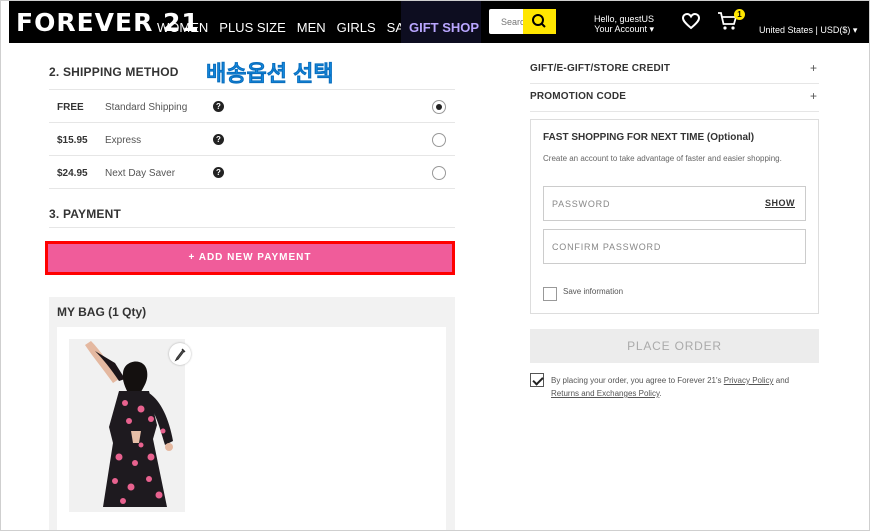  I want to click on search-box, so click(522, 21).